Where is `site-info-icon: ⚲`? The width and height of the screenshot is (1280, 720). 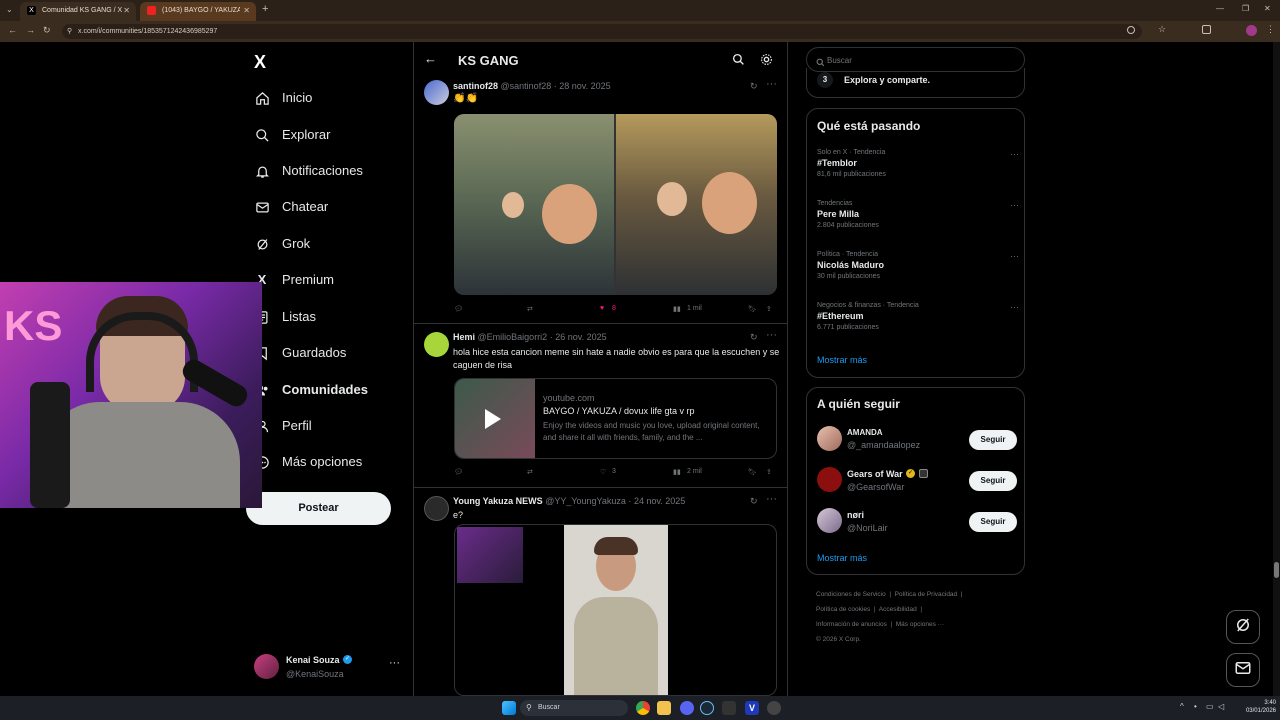 site-info-icon: ⚲ is located at coordinates (69, 31).